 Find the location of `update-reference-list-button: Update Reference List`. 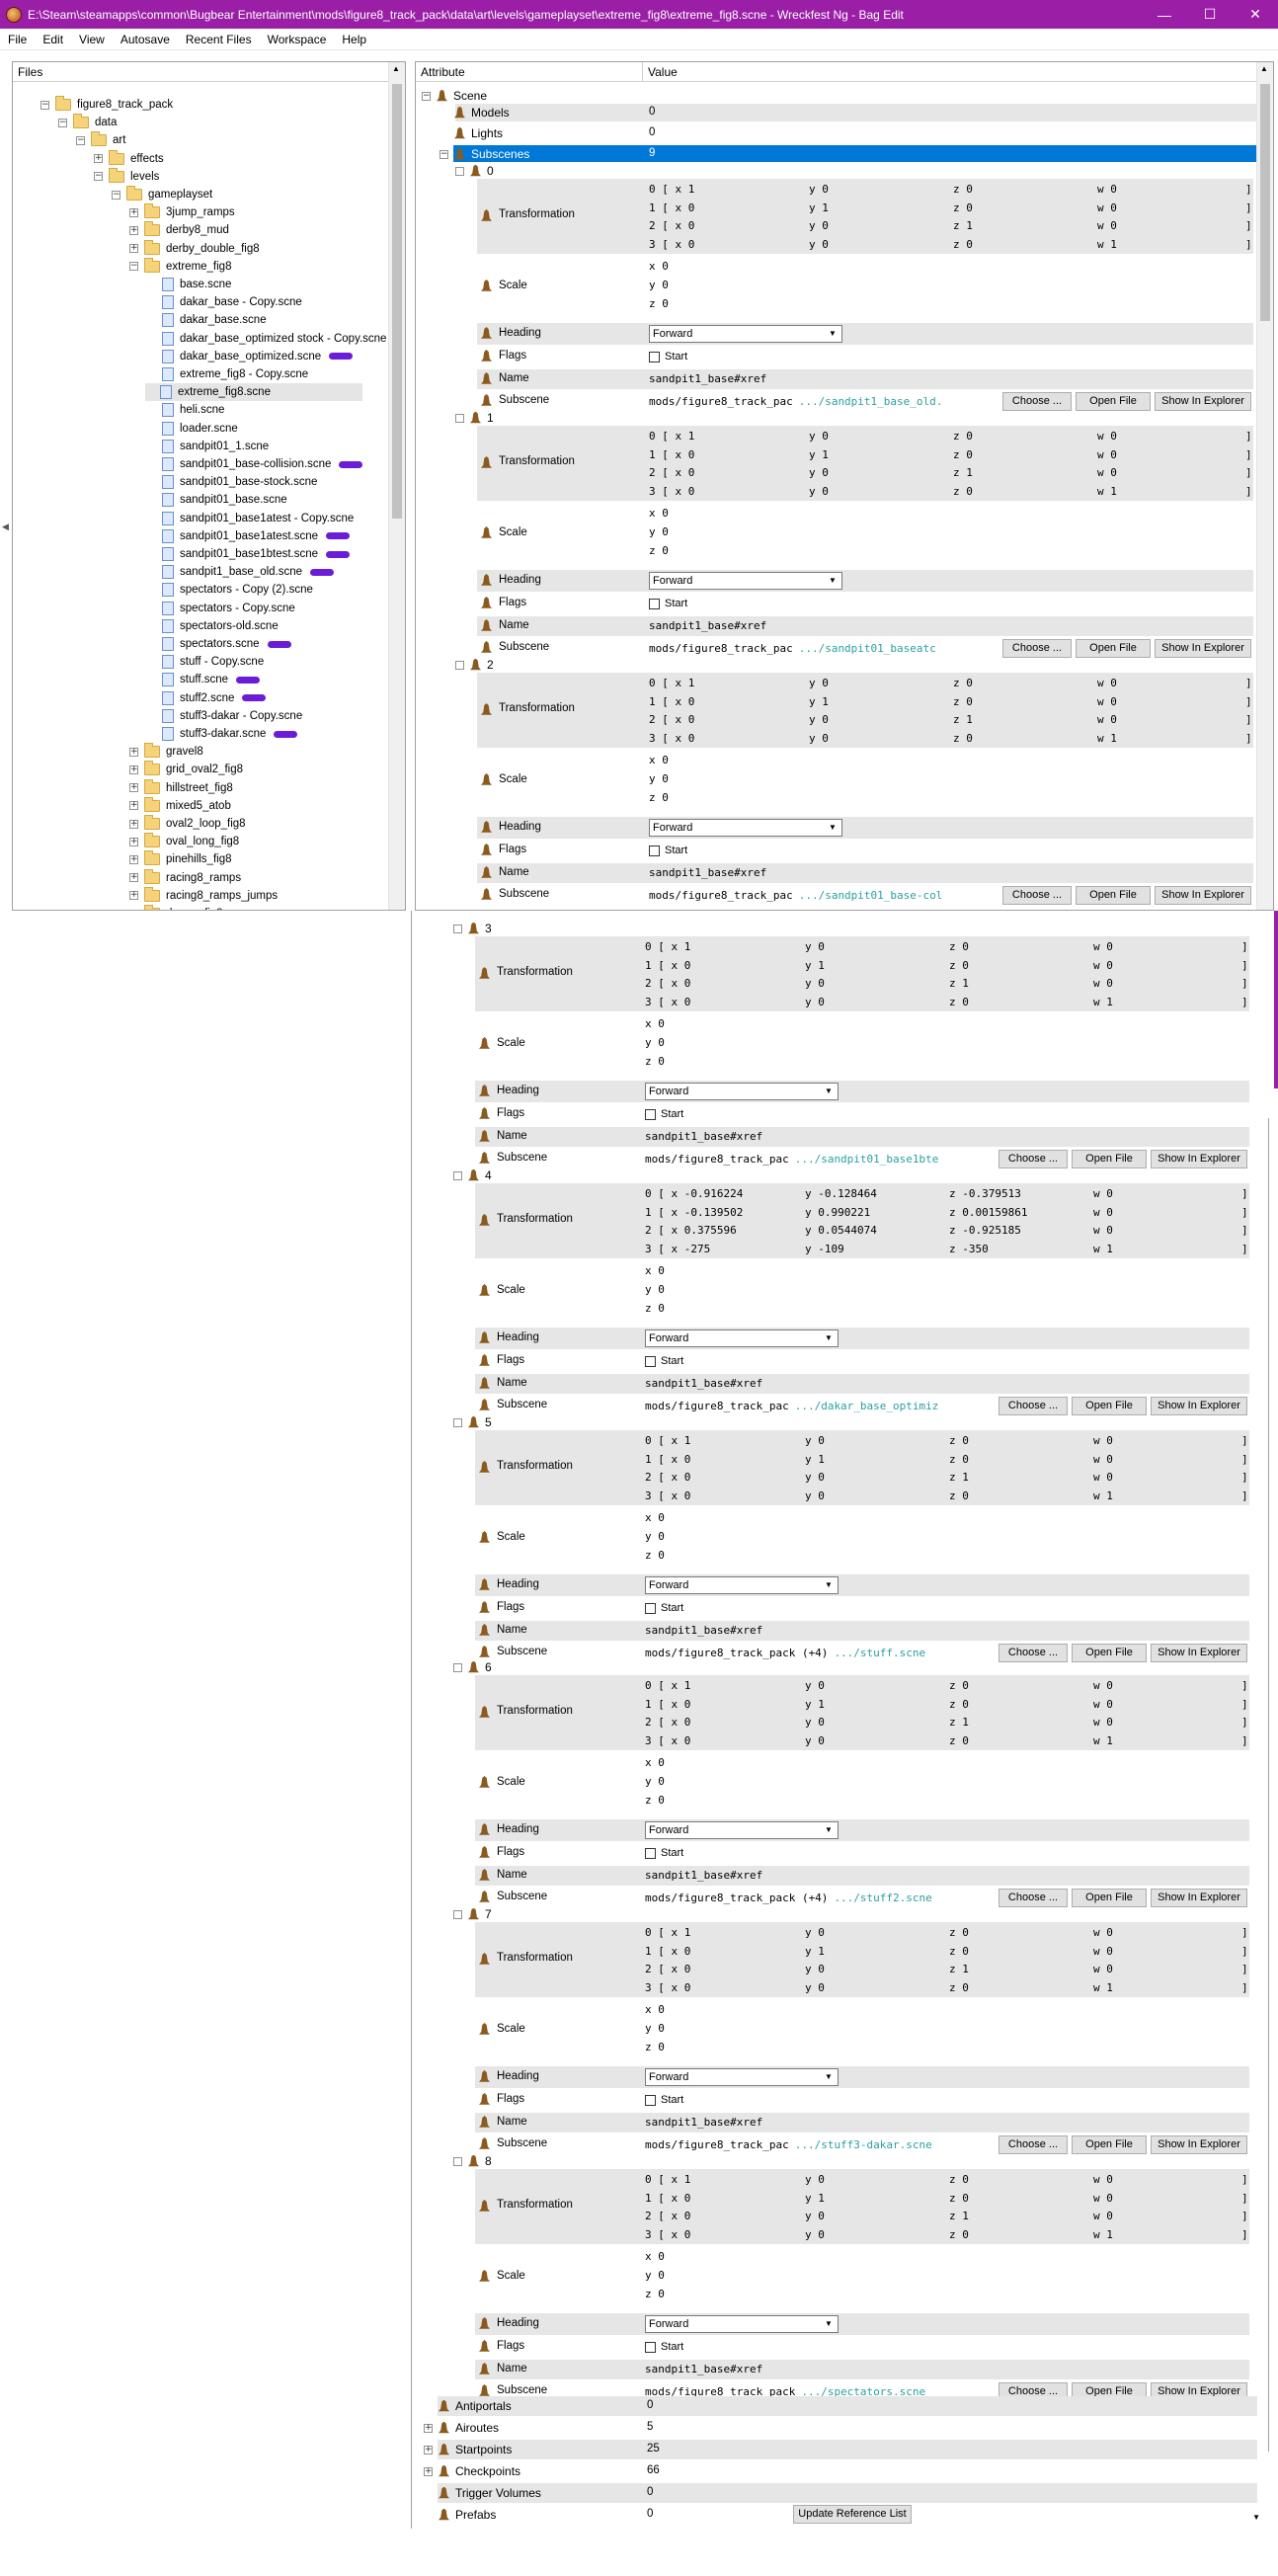

update-reference-list-button: Update Reference List is located at coordinates (852, 2514).